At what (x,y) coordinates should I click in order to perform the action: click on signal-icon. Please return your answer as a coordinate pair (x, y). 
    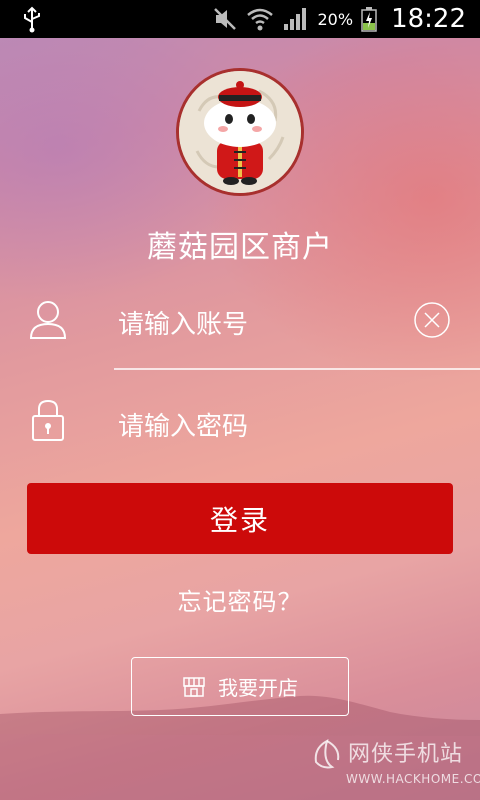
    Looking at the image, I should click on (294, 19).